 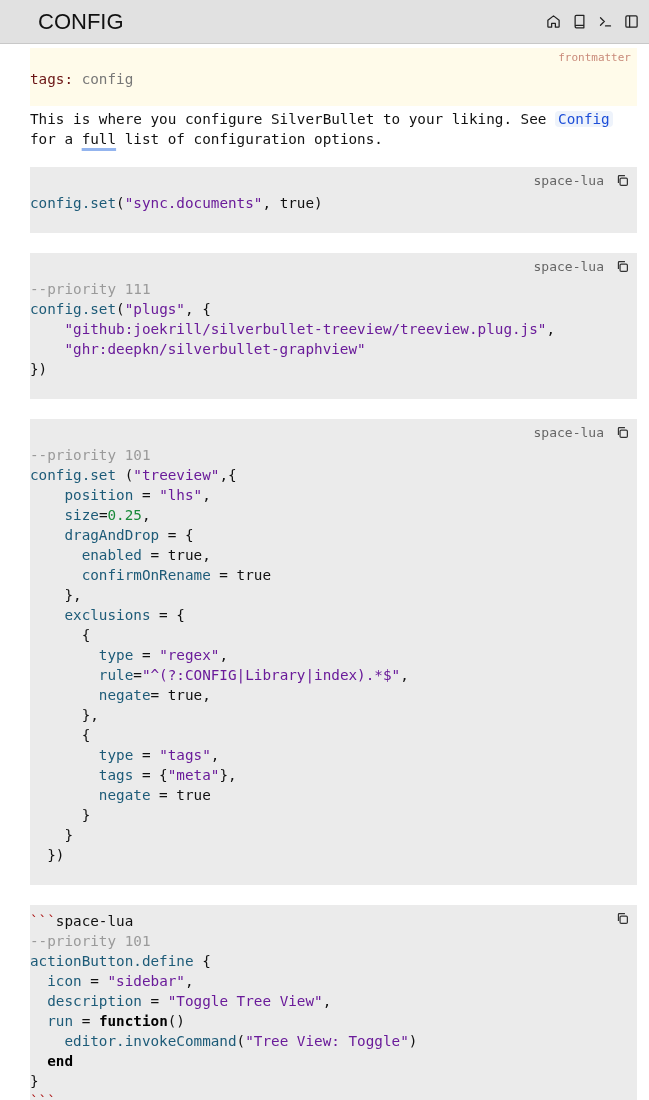 What do you see at coordinates (176, 203) in the screenshot?
I see `code-line: config.set("sync.documents", true)` at bounding box center [176, 203].